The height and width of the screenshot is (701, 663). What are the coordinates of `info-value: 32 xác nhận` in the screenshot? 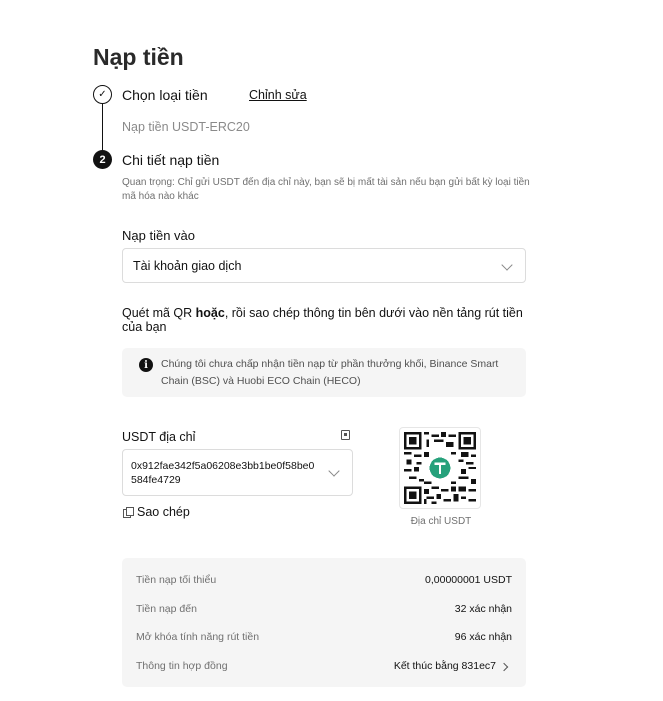 It's located at (483, 609).